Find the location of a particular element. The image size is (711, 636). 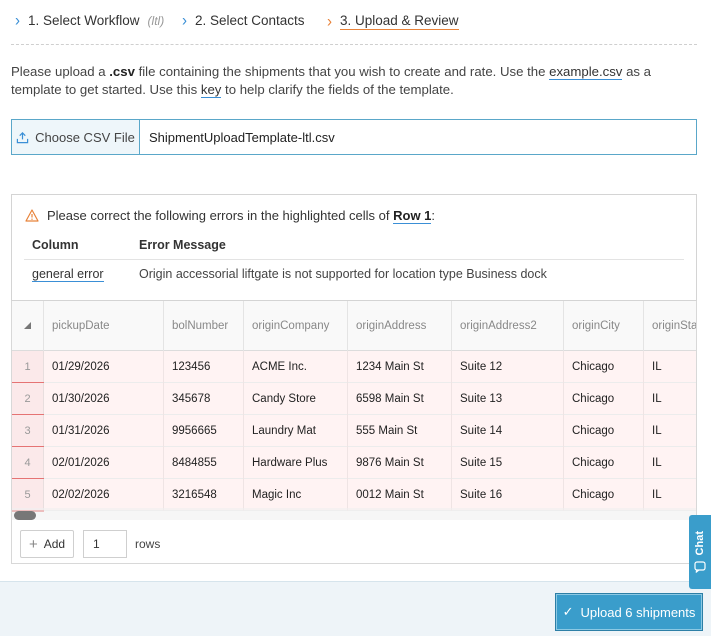

column-header: originCity is located at coordinates (604, 326).